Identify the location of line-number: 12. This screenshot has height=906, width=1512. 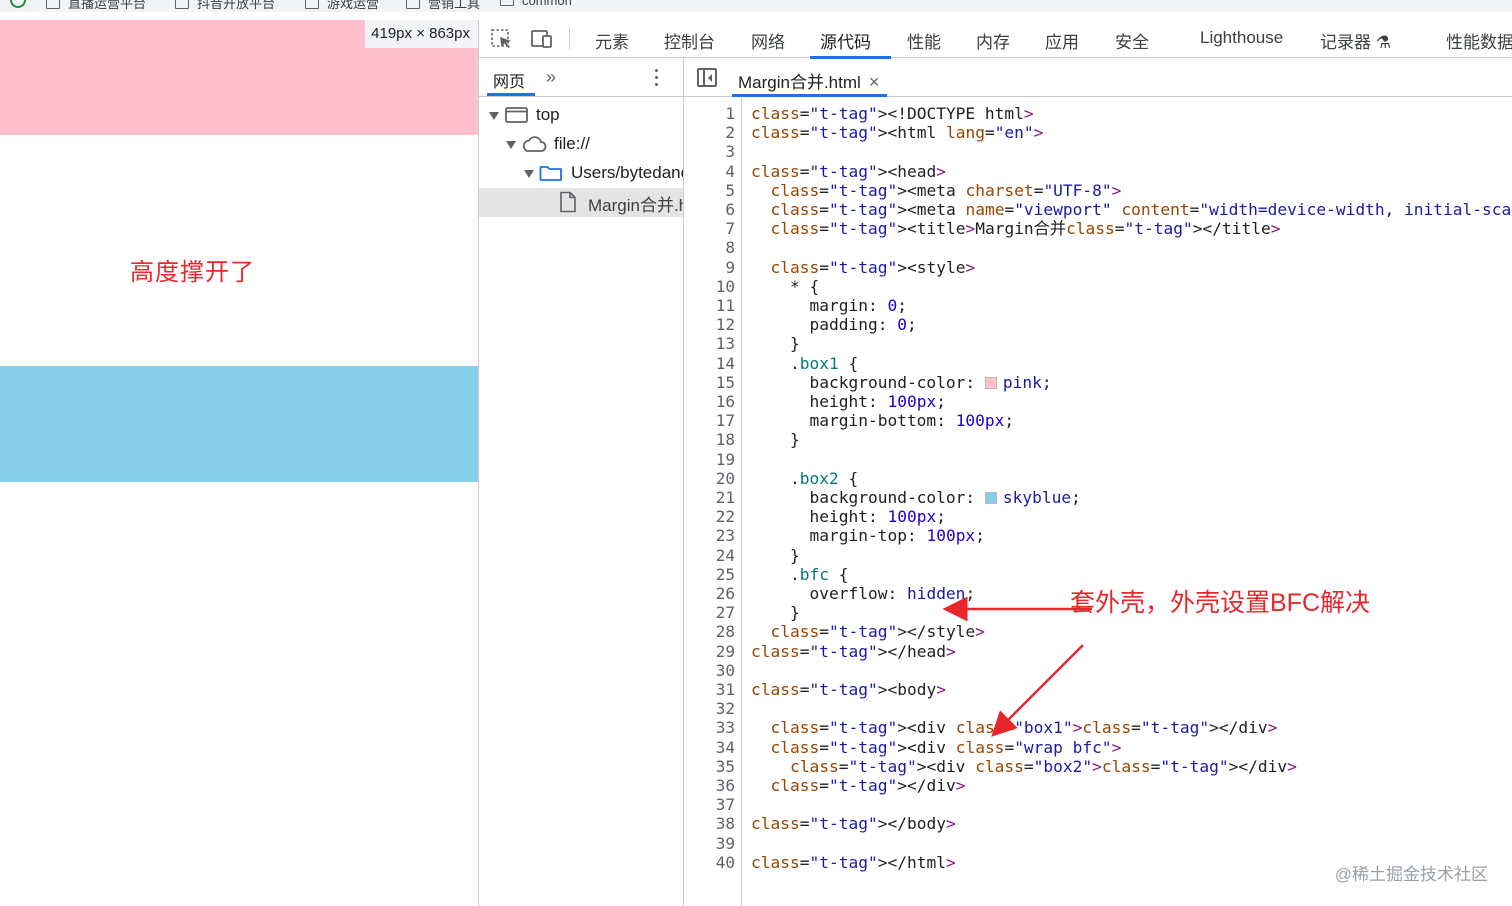
(710, 324).